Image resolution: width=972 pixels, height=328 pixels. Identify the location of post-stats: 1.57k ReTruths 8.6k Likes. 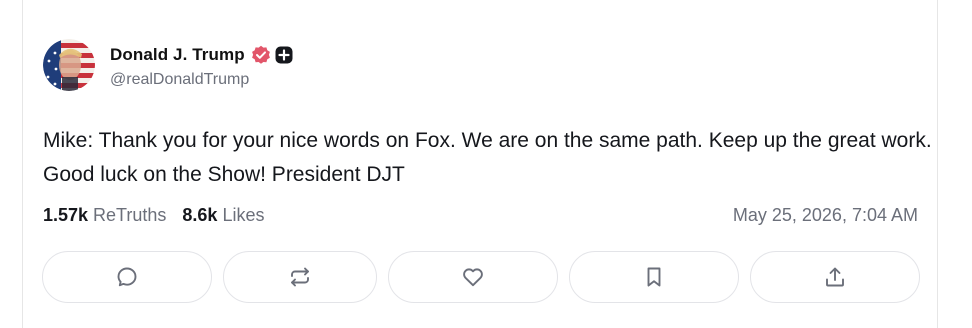
(153, 215).